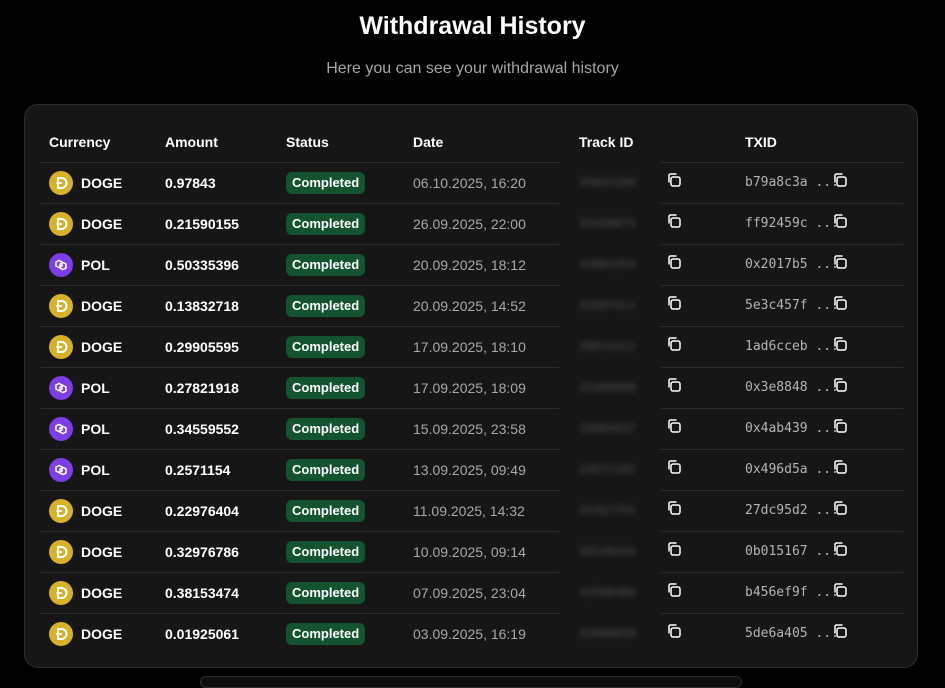 The height and width of the screenshot is (688, 945). I want to click on track-id-value: 25664437, so click(607, 428).